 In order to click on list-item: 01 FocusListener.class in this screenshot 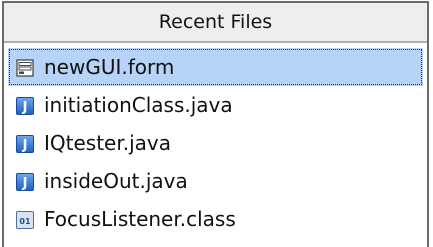, I will do `click(215, 219)`.